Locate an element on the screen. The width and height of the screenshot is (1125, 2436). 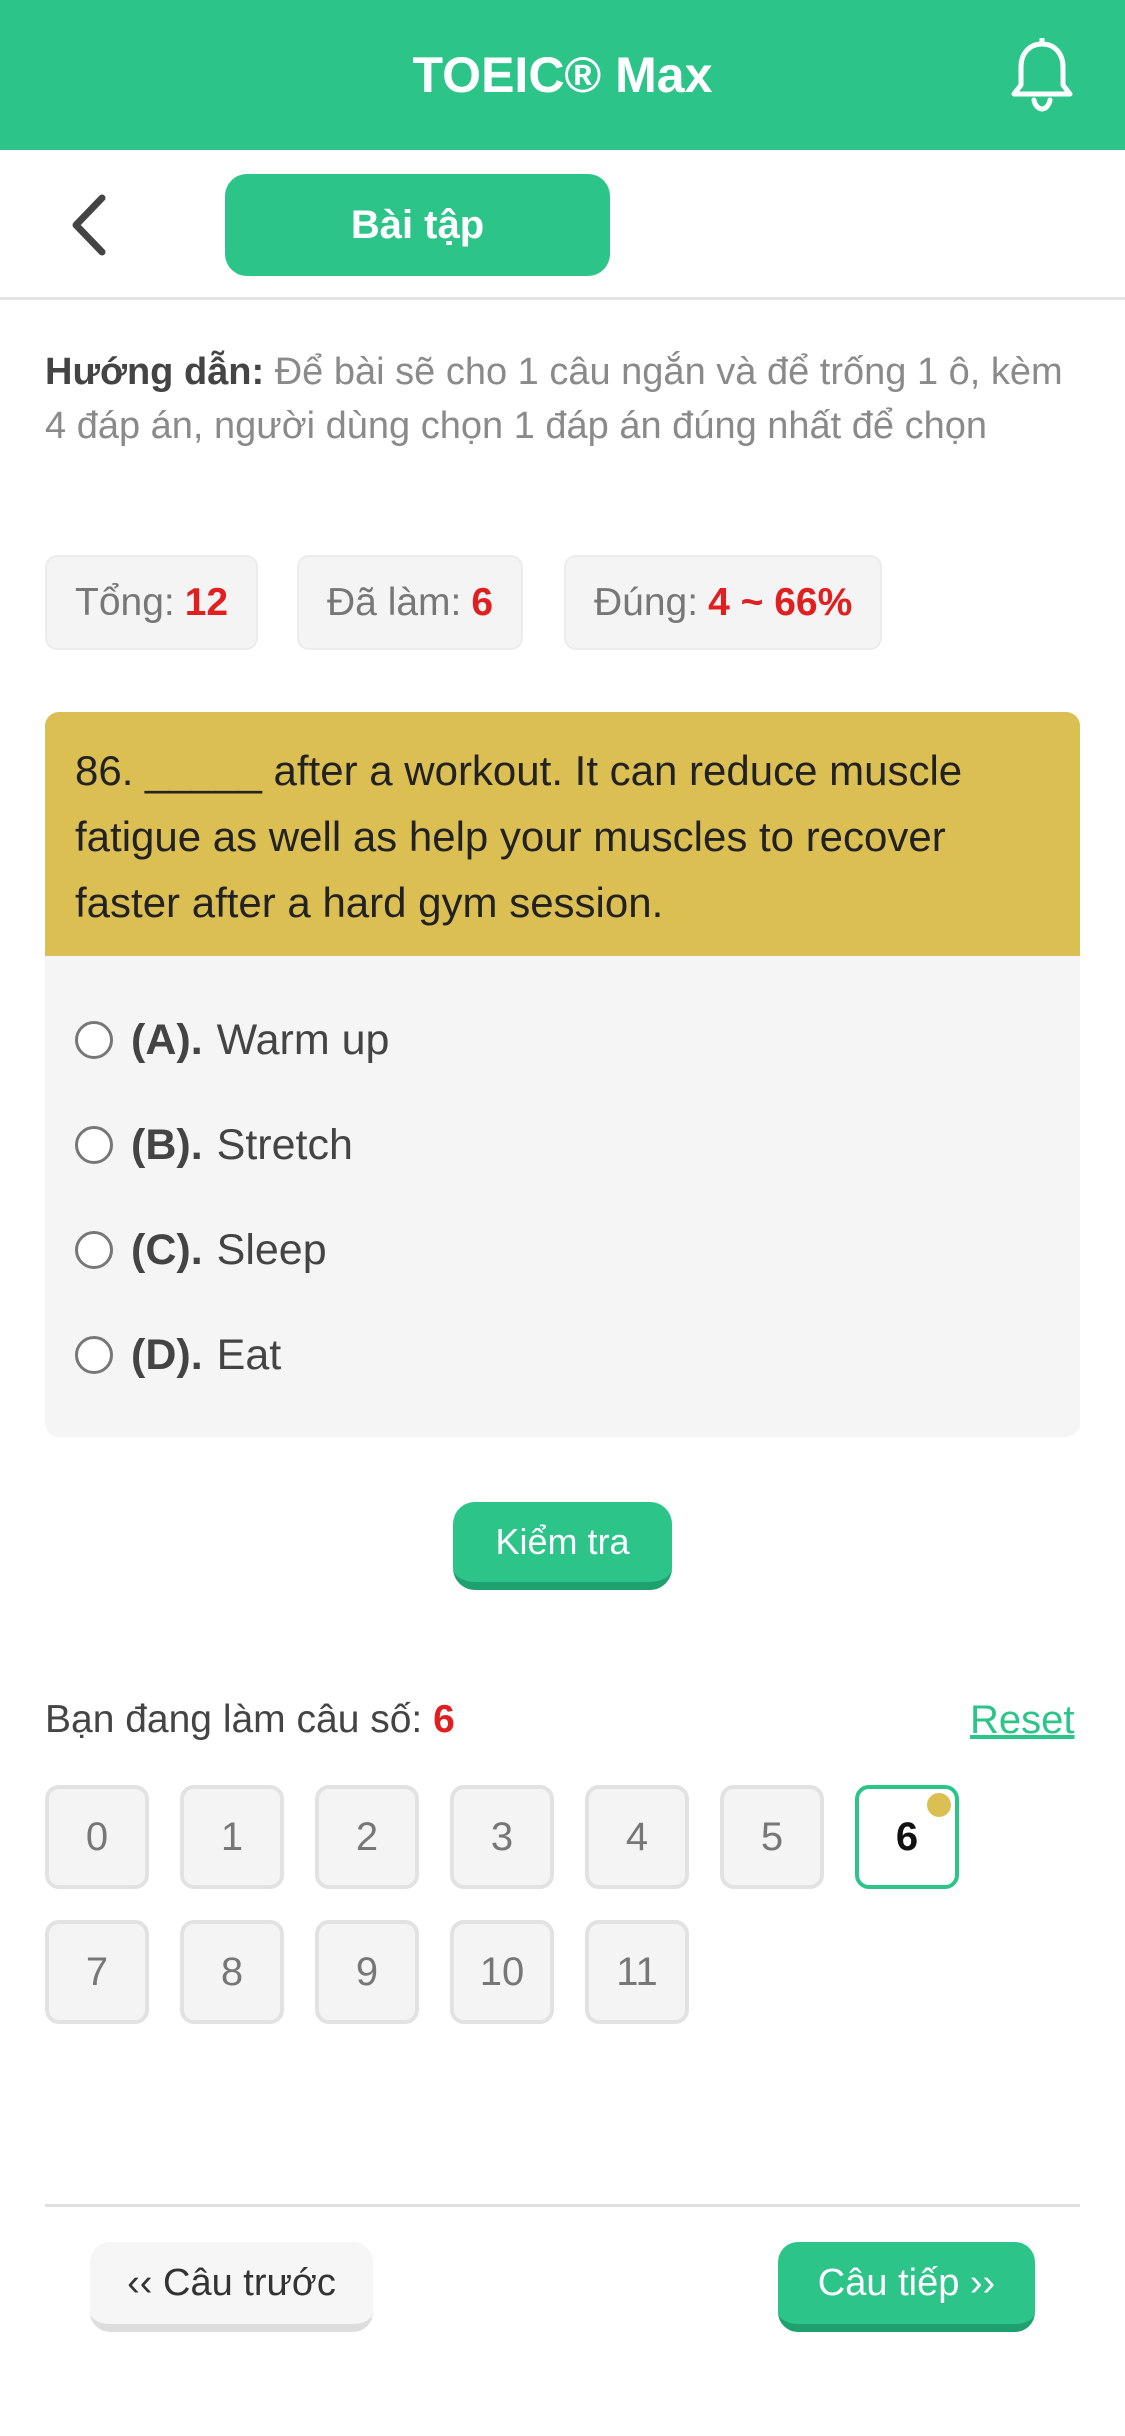
status-dot is located at coordinates (939, 1805).